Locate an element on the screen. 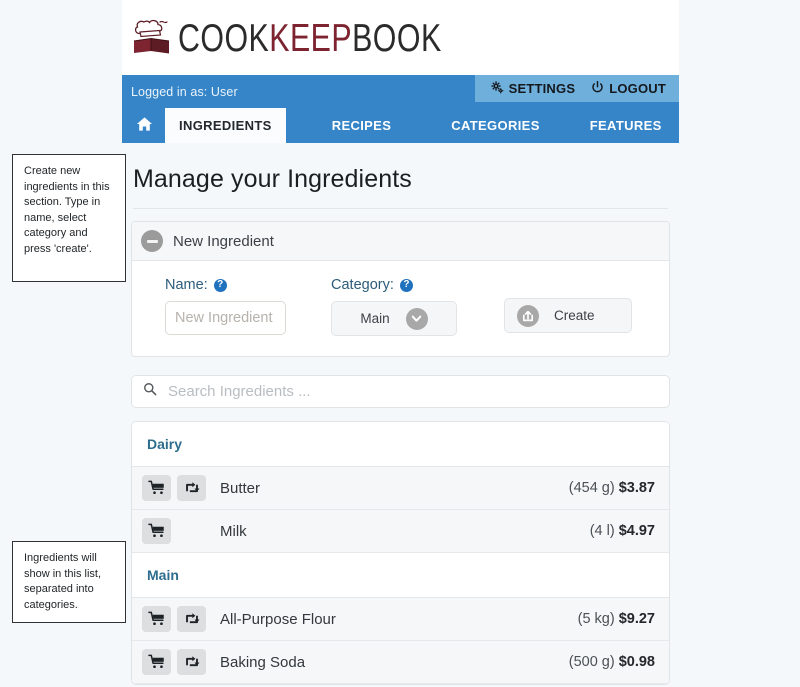 The height and width of the screenshot is (687, 800). gear-icon is located at coordinates (497, 88).